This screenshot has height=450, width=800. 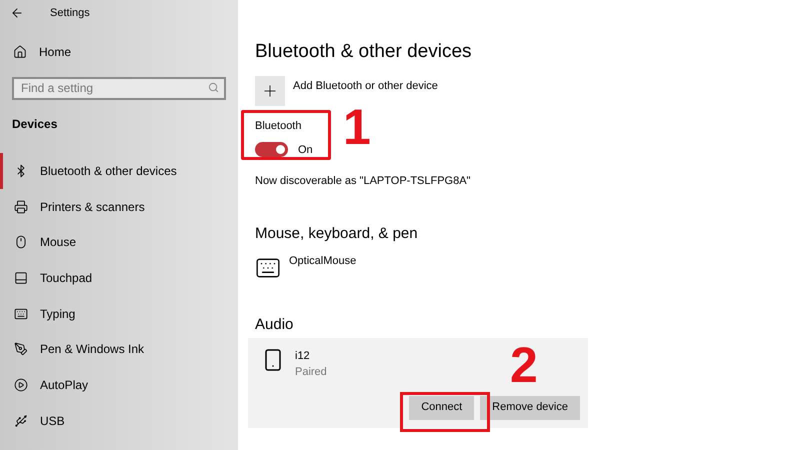 What do you see at coordinates (305, 150) in the screenshot?
I see `toggle-state: On` at bounding box center [305, 150].